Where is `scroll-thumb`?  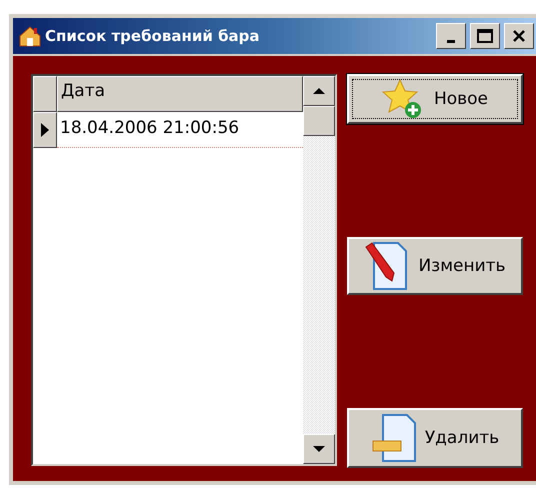 scroll-thumb is located at coordinates (319, 121).